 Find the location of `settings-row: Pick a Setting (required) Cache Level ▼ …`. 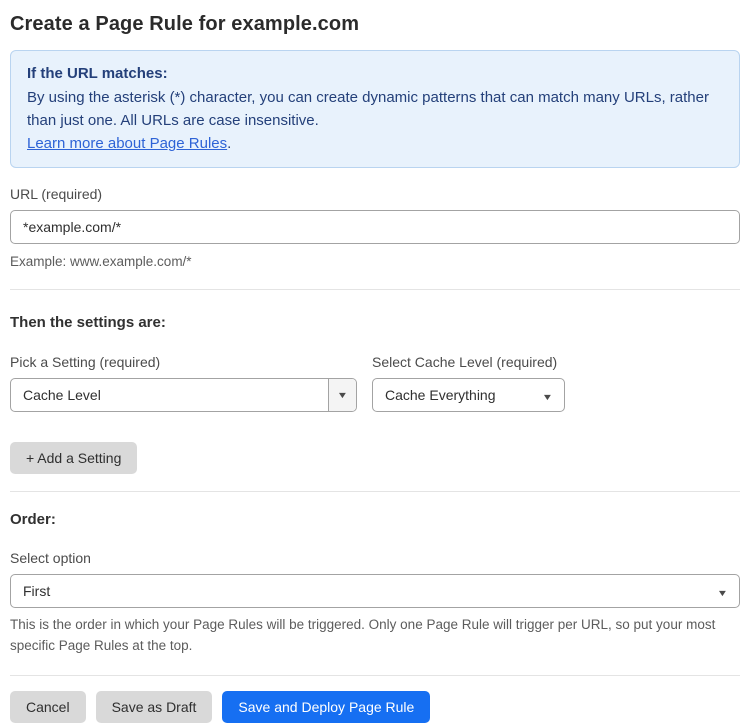

settings-row: Pick a Setting (required) Cache Level ▼ … is located at coordinates (375, 383).